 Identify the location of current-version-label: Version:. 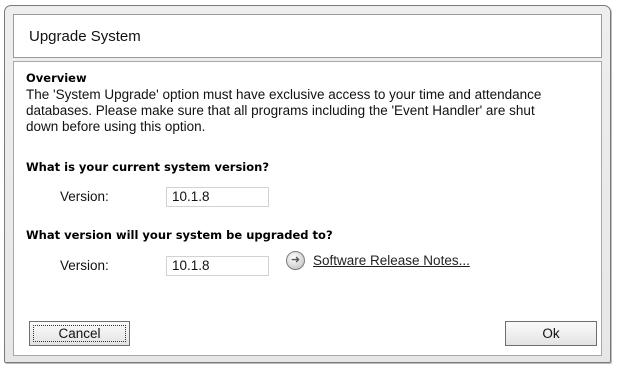
(84, 196).